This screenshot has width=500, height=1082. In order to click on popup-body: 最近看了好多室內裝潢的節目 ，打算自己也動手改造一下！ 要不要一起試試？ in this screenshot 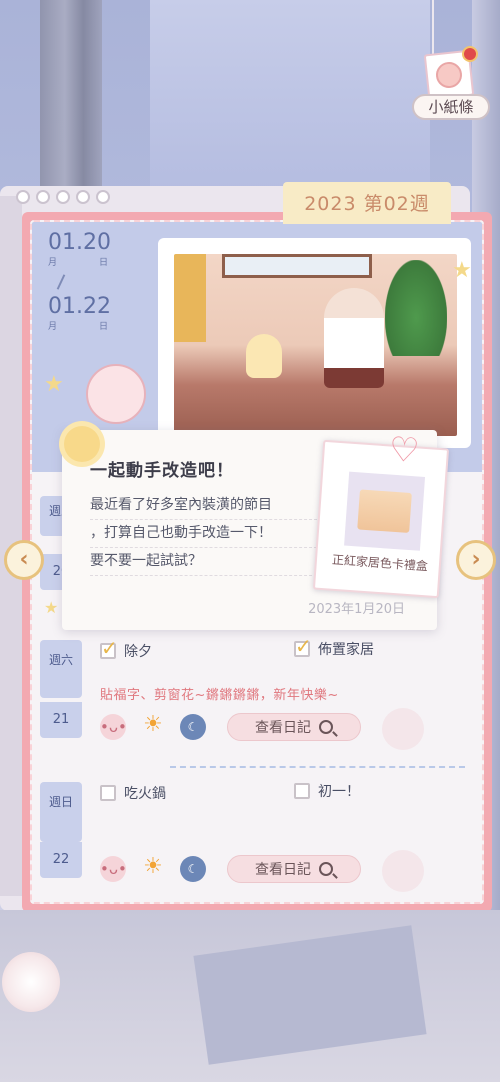, I will do `click(206, 534)`.